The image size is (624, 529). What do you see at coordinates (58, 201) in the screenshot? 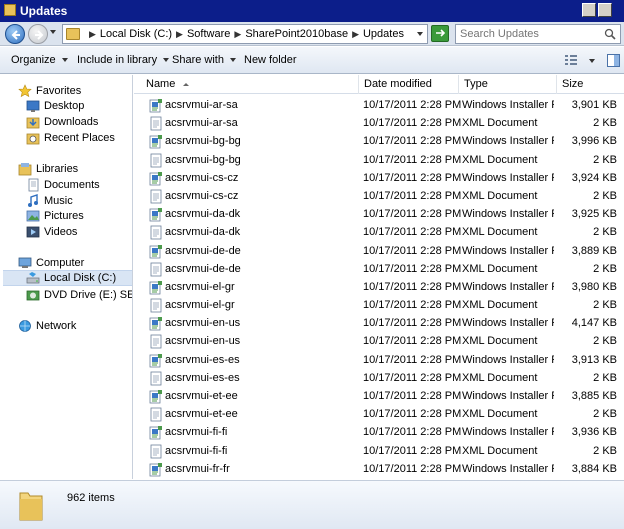
I see `nav-music-label: Music` at bounding box center [58, 201].